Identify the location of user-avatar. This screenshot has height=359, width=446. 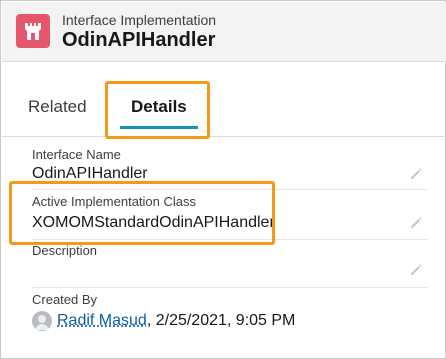
(42, 321).